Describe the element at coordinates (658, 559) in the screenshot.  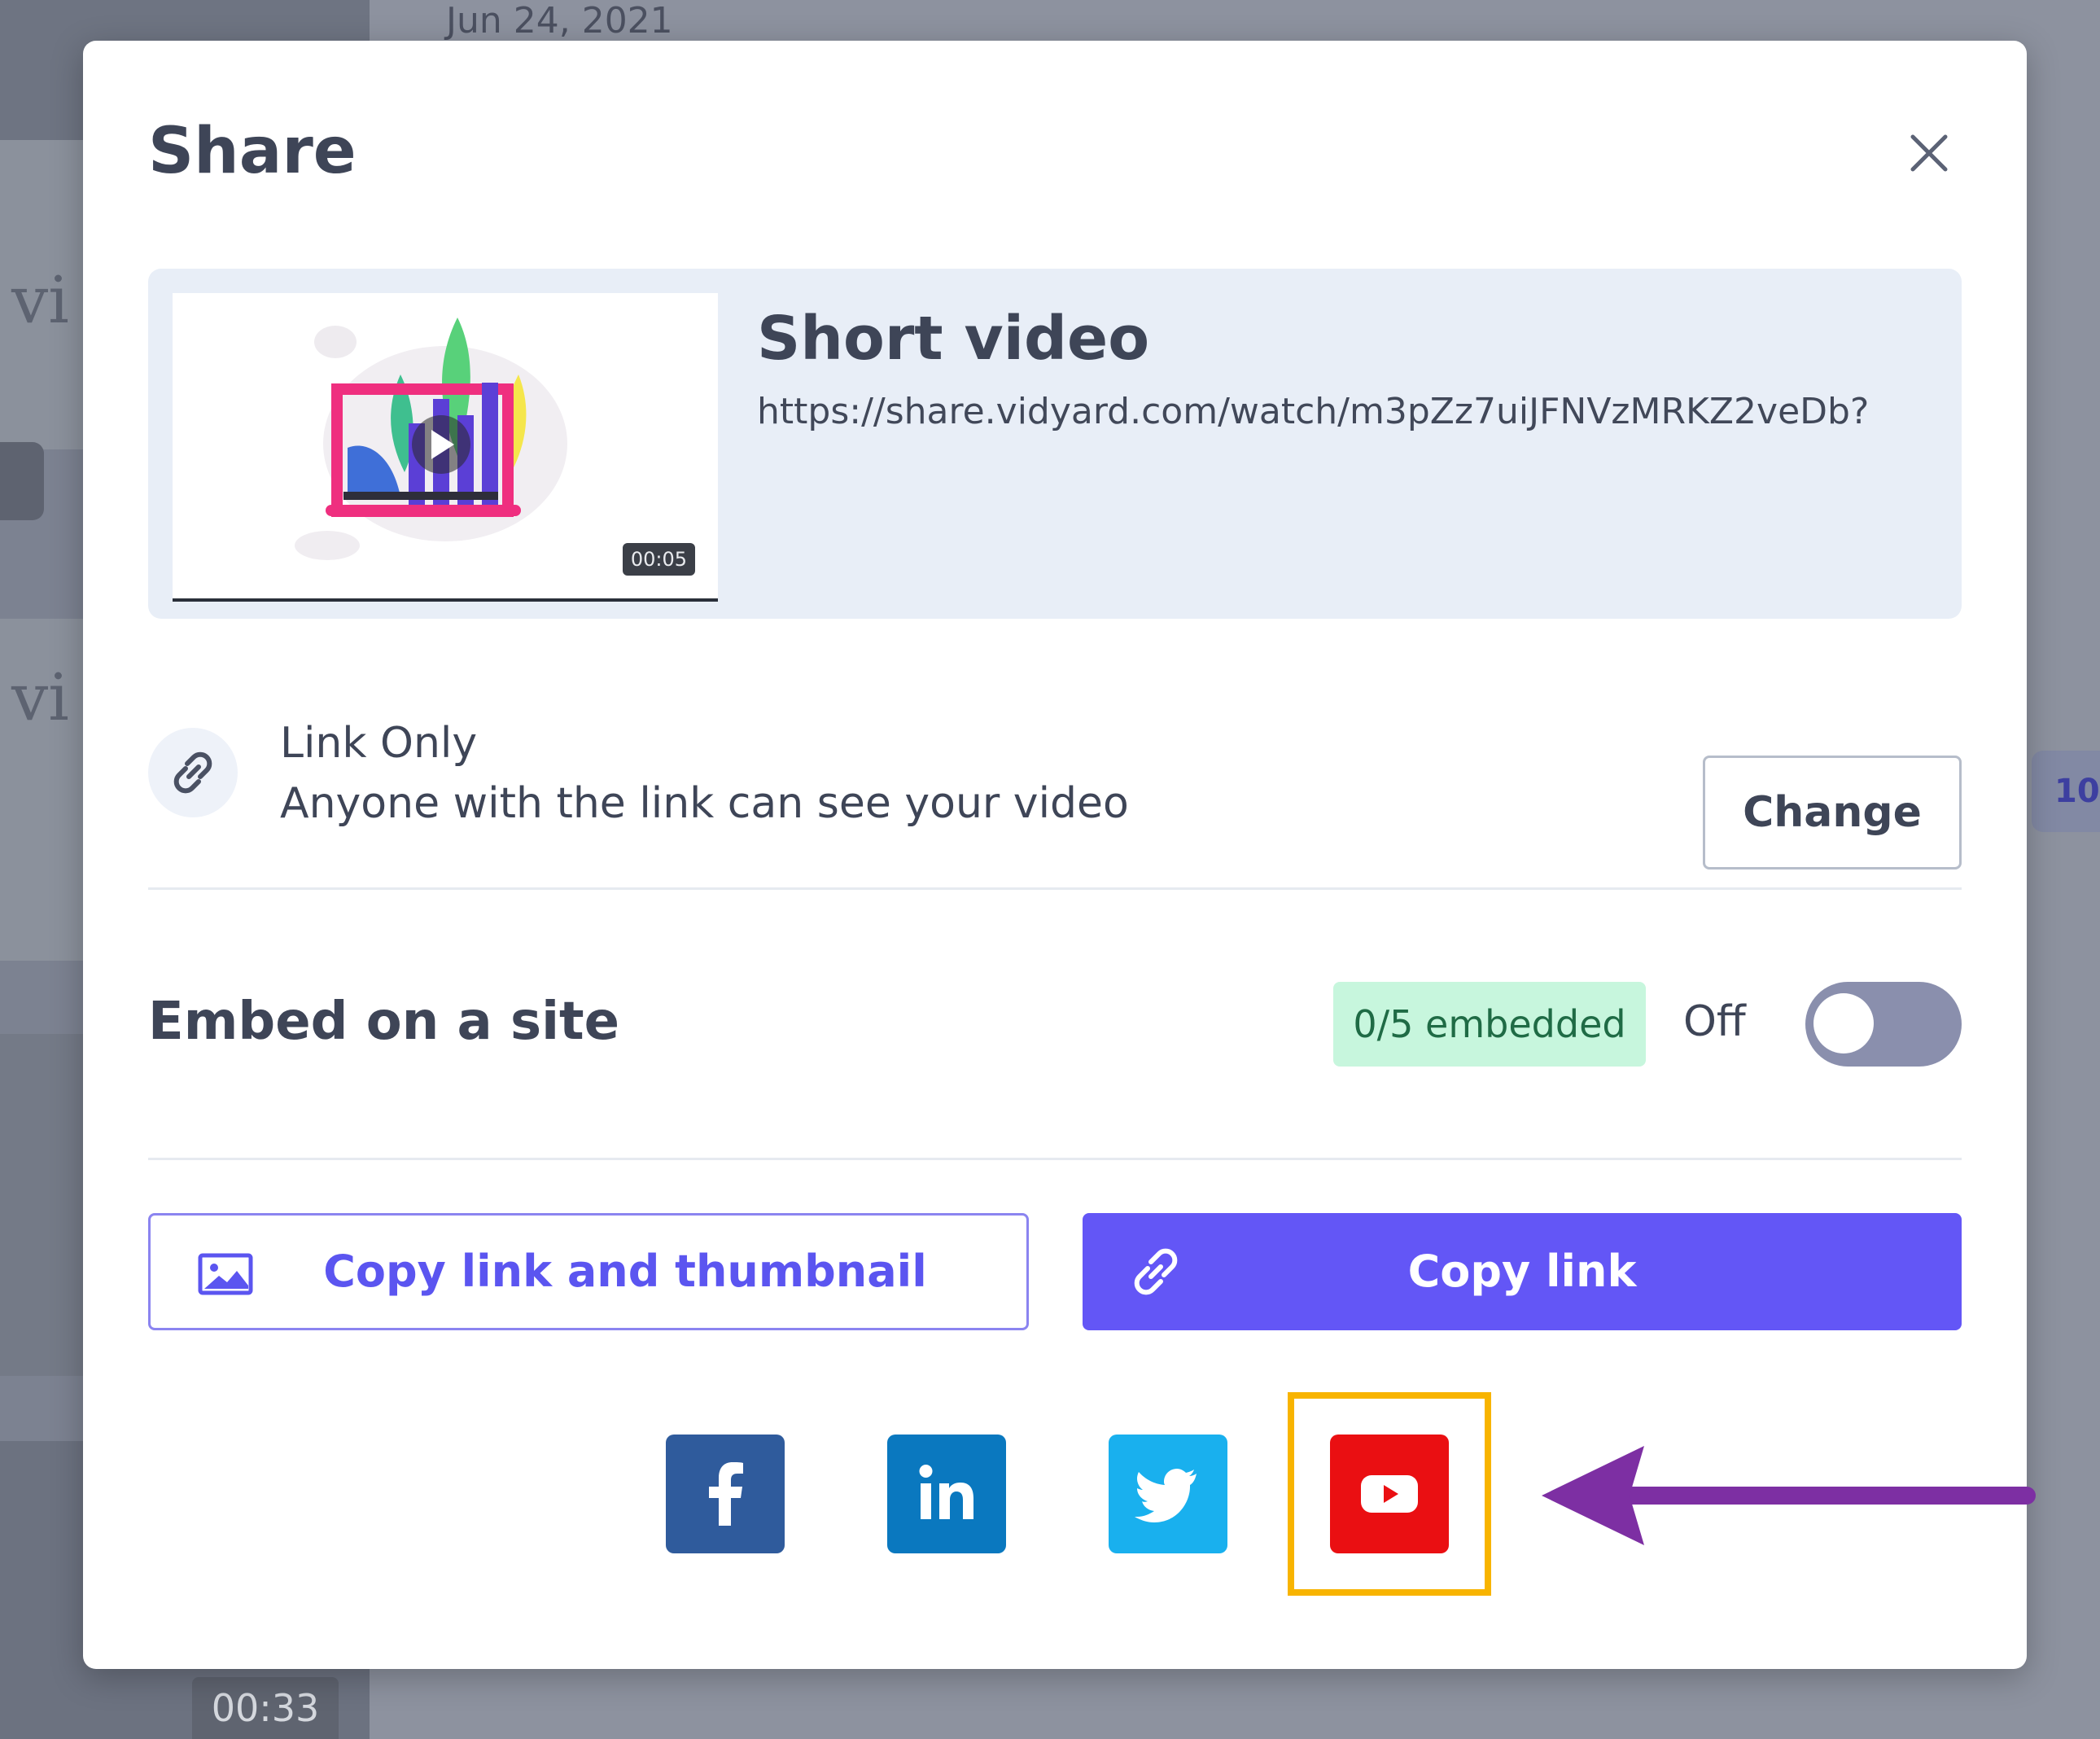
I see `video-duration: 00:05` at that location.